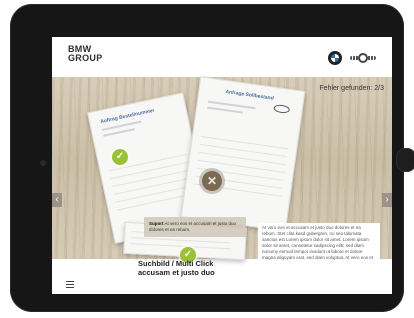 The width and height of the screenshot is (414, 318). I want to click on bmw-group-logo: BMW GROUP, so click(85, 53).